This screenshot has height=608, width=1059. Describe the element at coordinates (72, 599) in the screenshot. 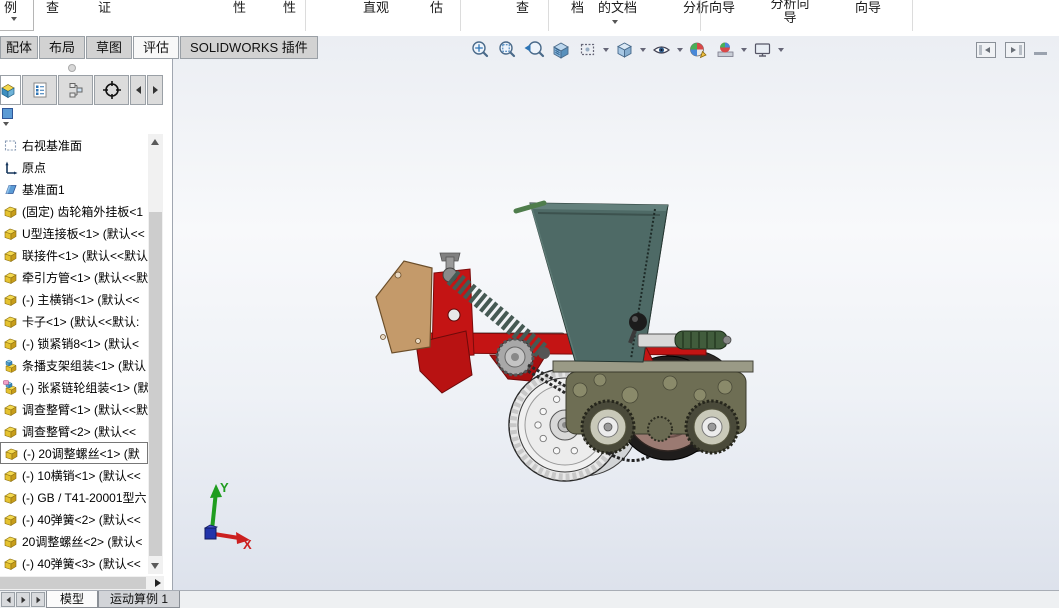

I see `tab-model: 模型` at that location.